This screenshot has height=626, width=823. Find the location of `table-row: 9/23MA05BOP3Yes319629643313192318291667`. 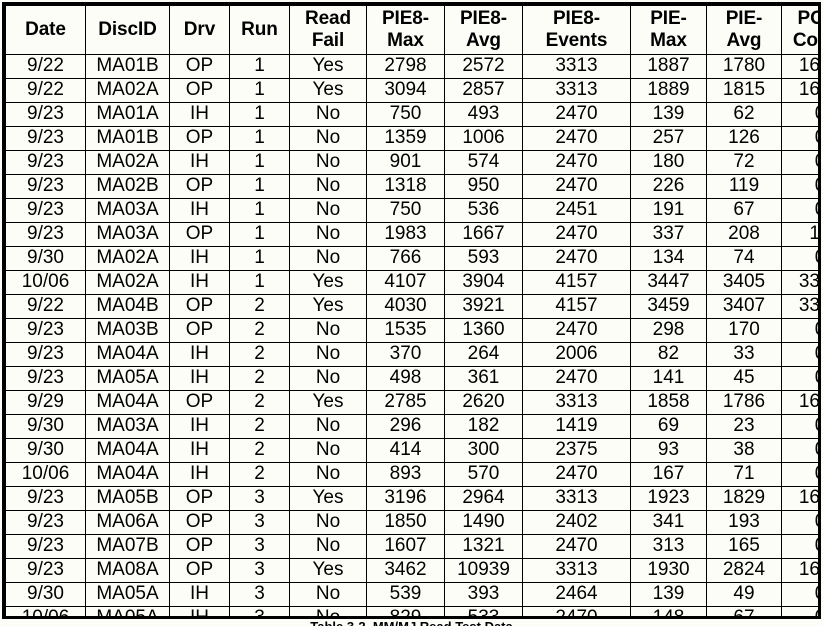

table-row: 9/23MA05BOP3Yes319629643313192318291667 is located at coordinates (411, 498).